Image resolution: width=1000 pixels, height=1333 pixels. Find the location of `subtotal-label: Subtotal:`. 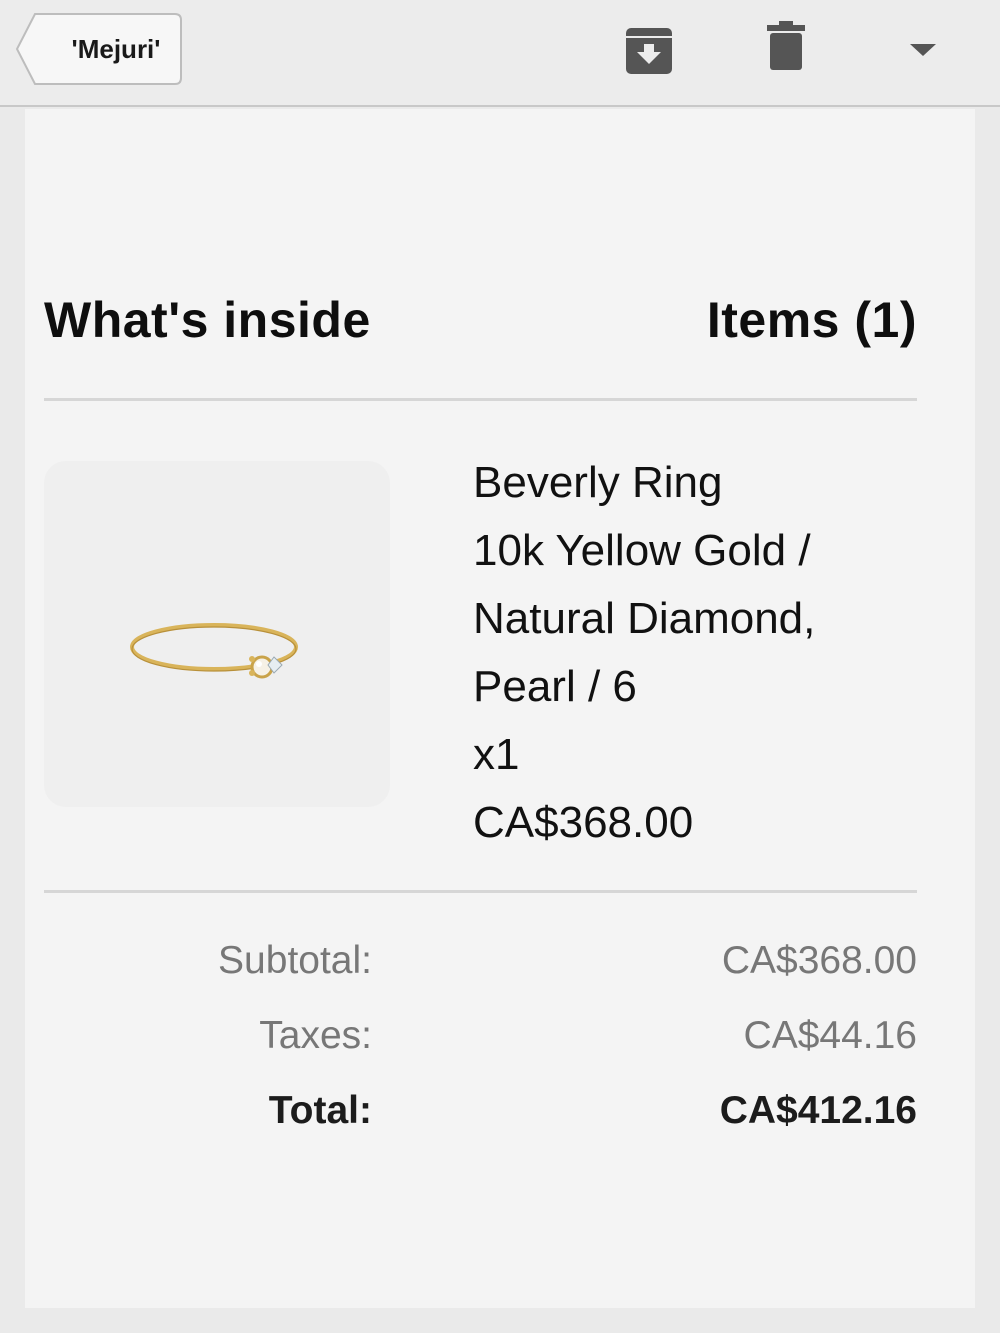

subtotal-label: Subtotal: is located at coordinates (295, 960).